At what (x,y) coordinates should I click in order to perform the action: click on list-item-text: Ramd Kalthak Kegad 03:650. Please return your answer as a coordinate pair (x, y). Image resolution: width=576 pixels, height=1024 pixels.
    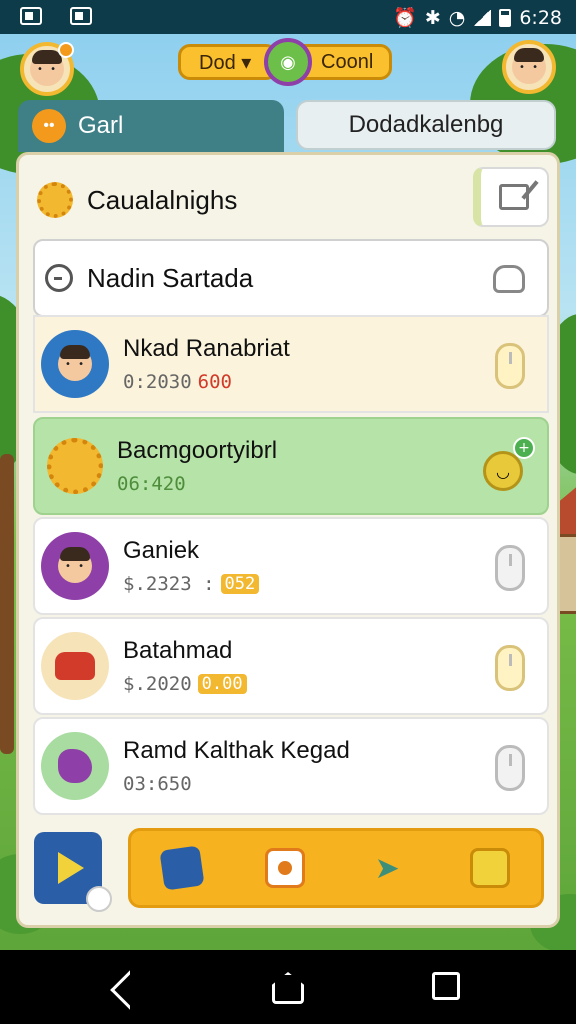
    Looking at the image, I should click on (236, 766).